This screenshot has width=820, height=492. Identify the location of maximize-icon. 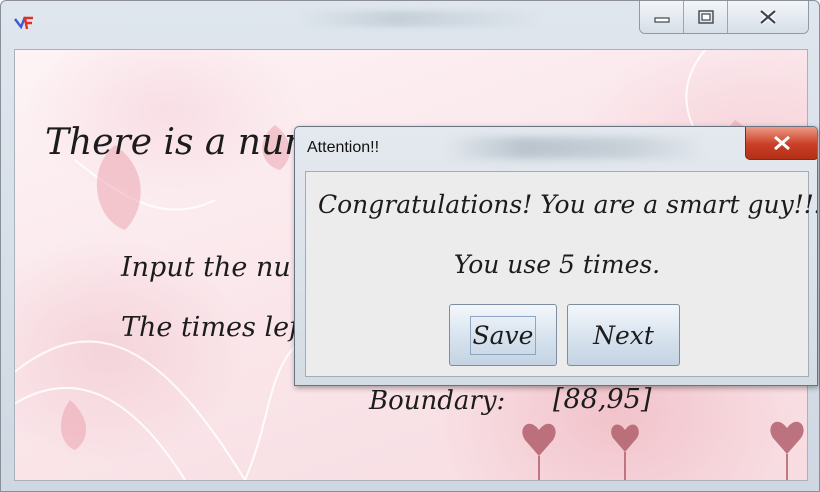
(705, 17).